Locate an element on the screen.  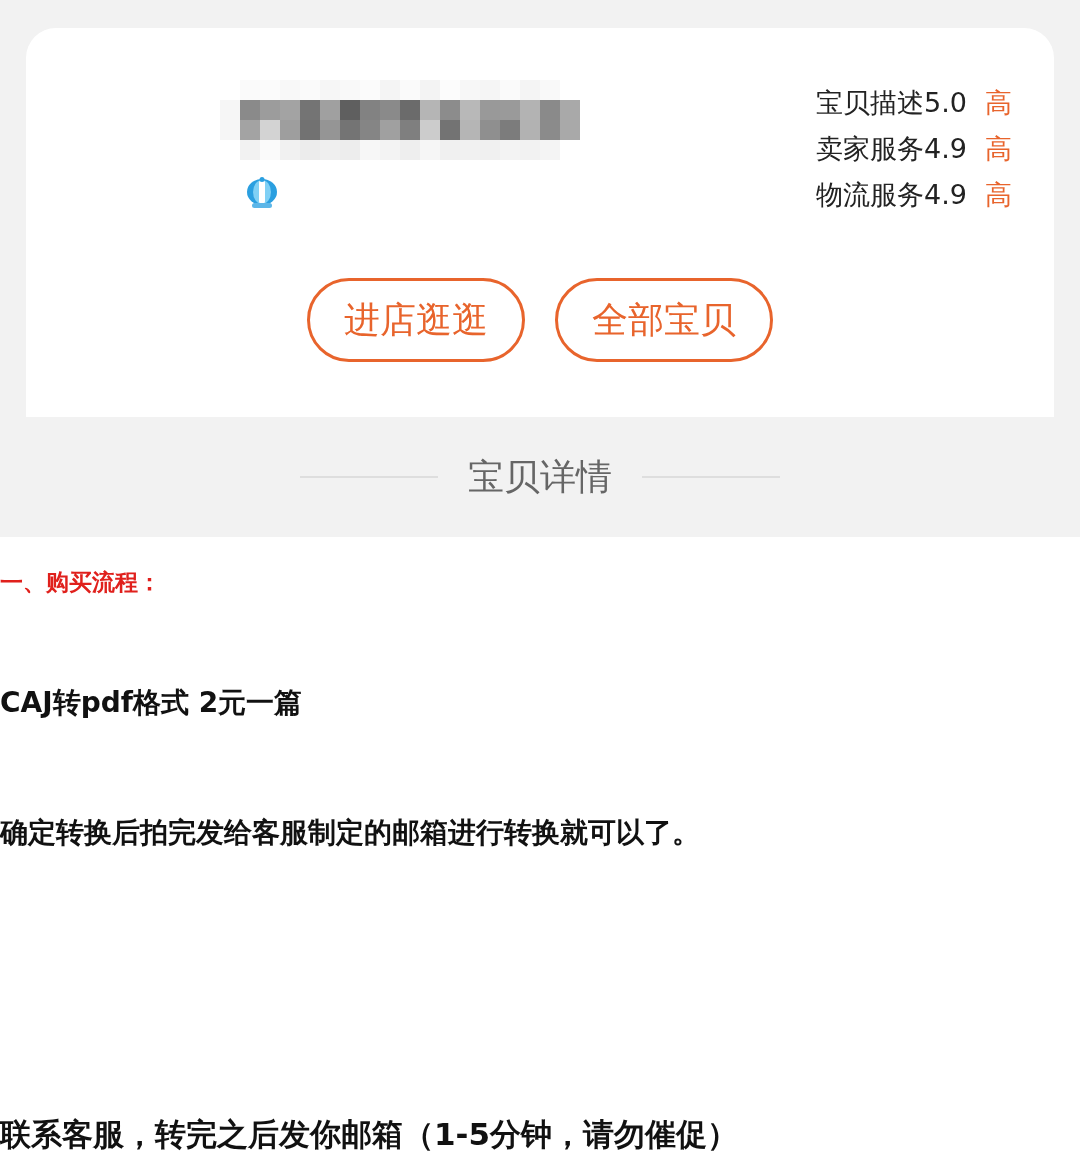
description-text: CAJ转pdf格式 2元一篇 is located at coordinates (151, 703).